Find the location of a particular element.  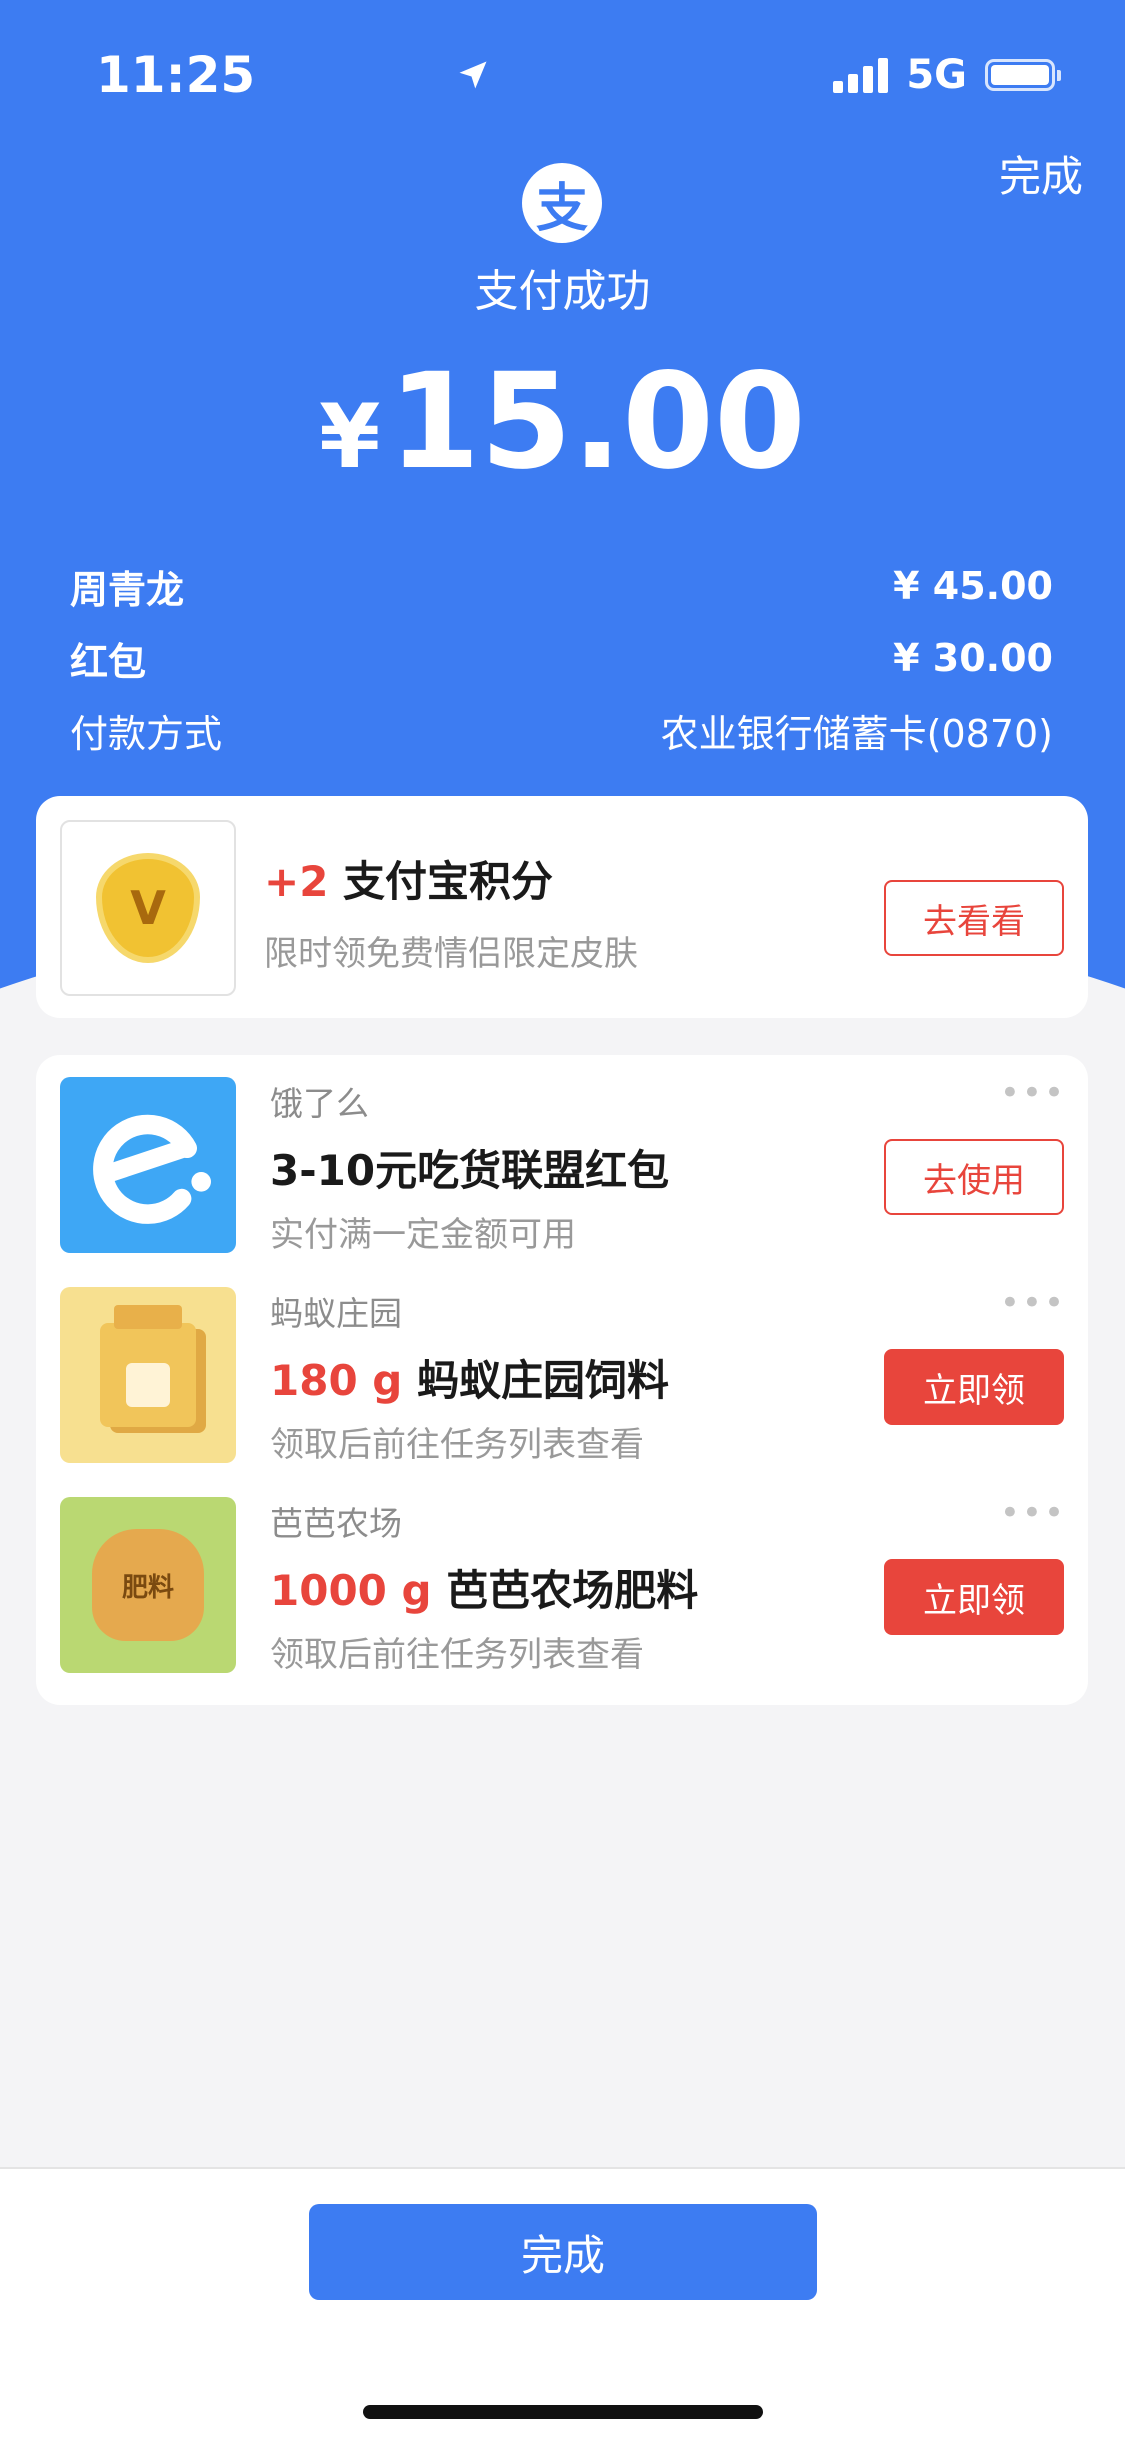

payee-label: 周青龙 is located at coordinates (127, 589).